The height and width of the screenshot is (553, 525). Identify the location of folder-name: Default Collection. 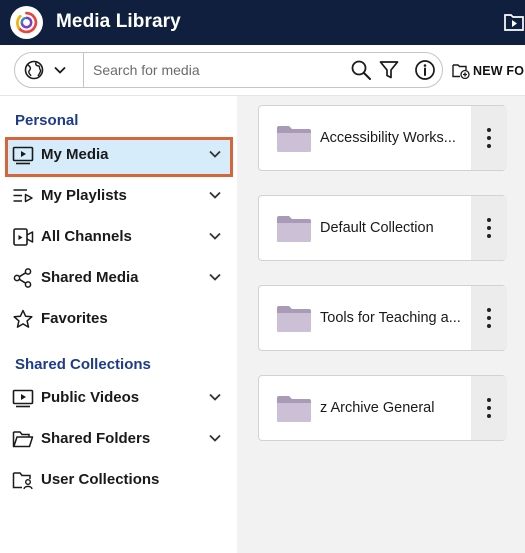
(377, 228).